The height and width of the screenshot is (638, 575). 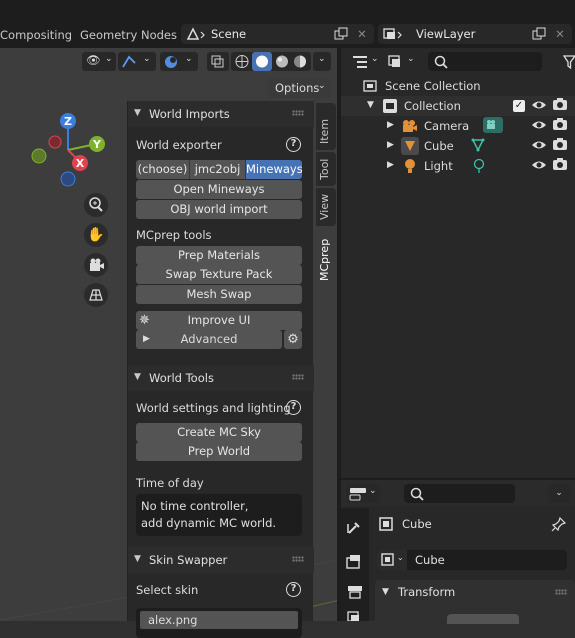 What do you see at coordinates (355, 562) in the screenshot?
I see `render-icon` at bounding box center [355, 562].